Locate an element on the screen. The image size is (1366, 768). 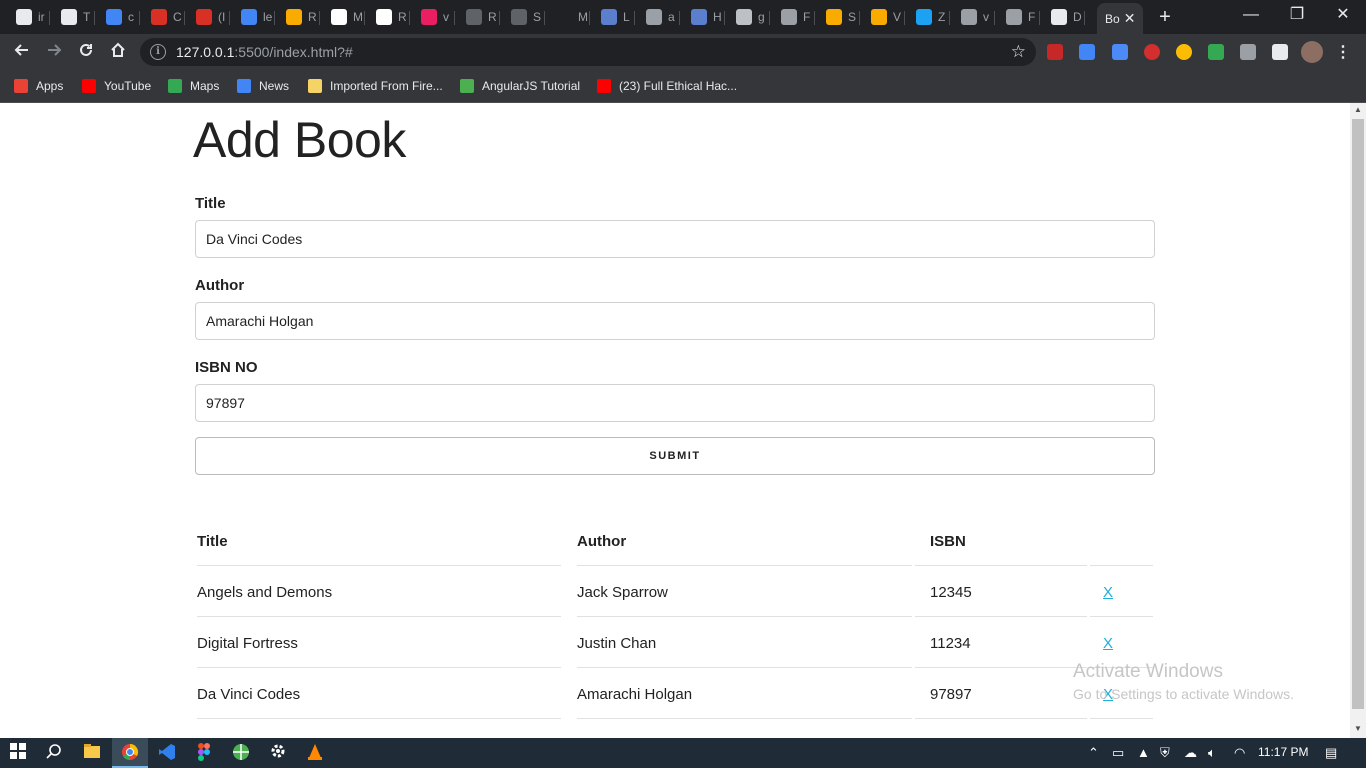
volume-icon: 🔈︎ is located at coordinates (1212, 753).